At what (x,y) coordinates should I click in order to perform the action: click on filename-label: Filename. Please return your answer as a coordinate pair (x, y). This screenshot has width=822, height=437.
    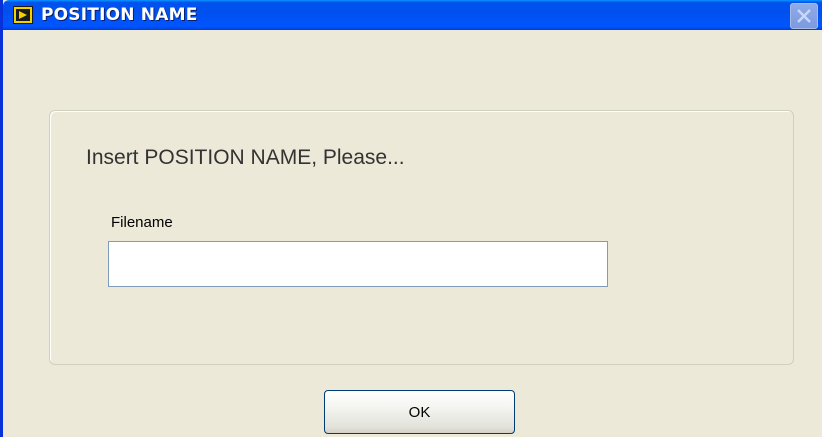
    Looking at the image, I should click on (142, 222).